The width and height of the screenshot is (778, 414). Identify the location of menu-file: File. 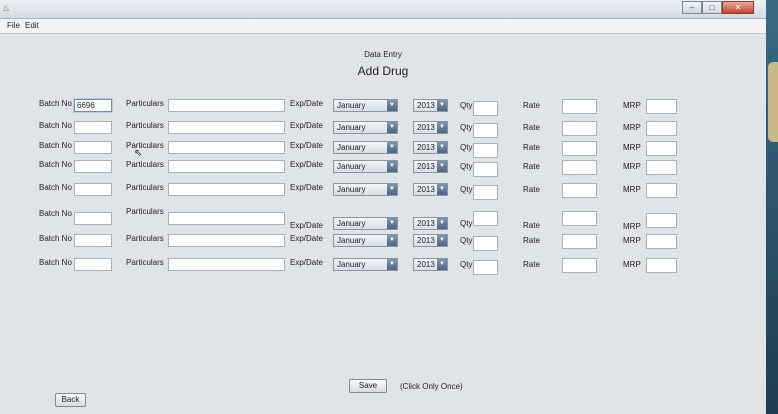
(13, 25).